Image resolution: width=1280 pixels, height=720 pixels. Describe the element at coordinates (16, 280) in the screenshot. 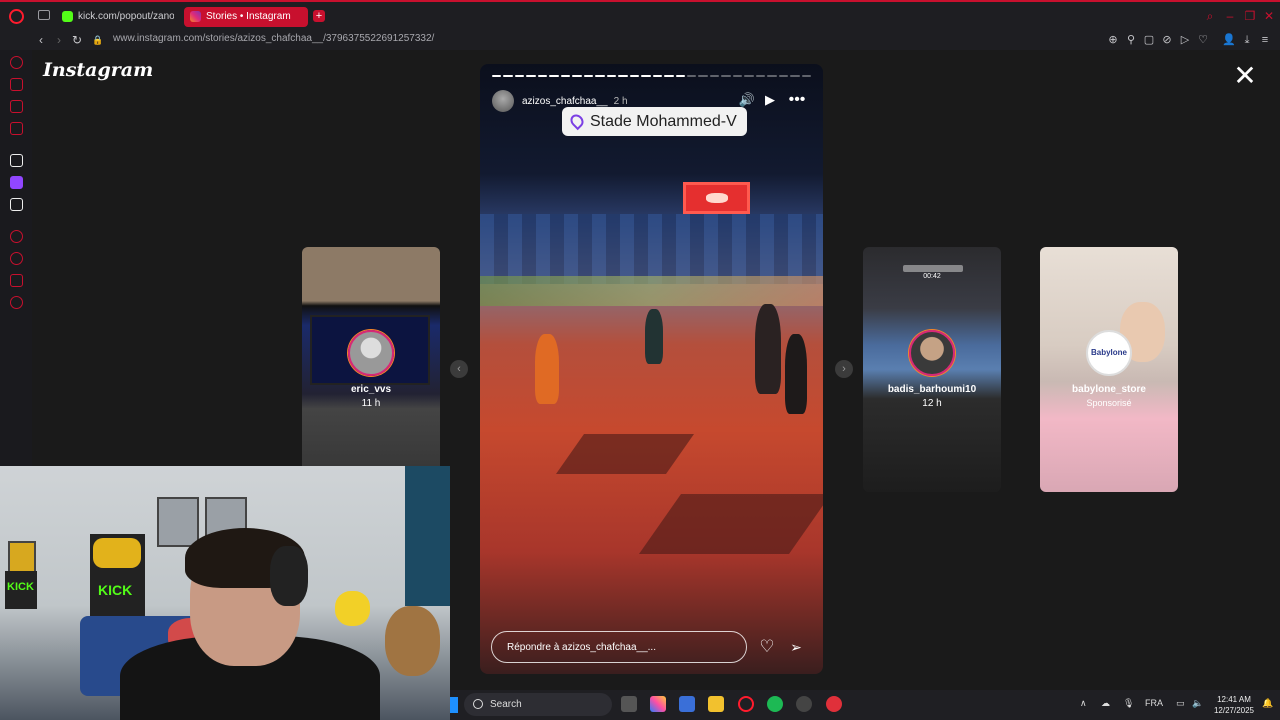

I see `extensions-icon` at that location.